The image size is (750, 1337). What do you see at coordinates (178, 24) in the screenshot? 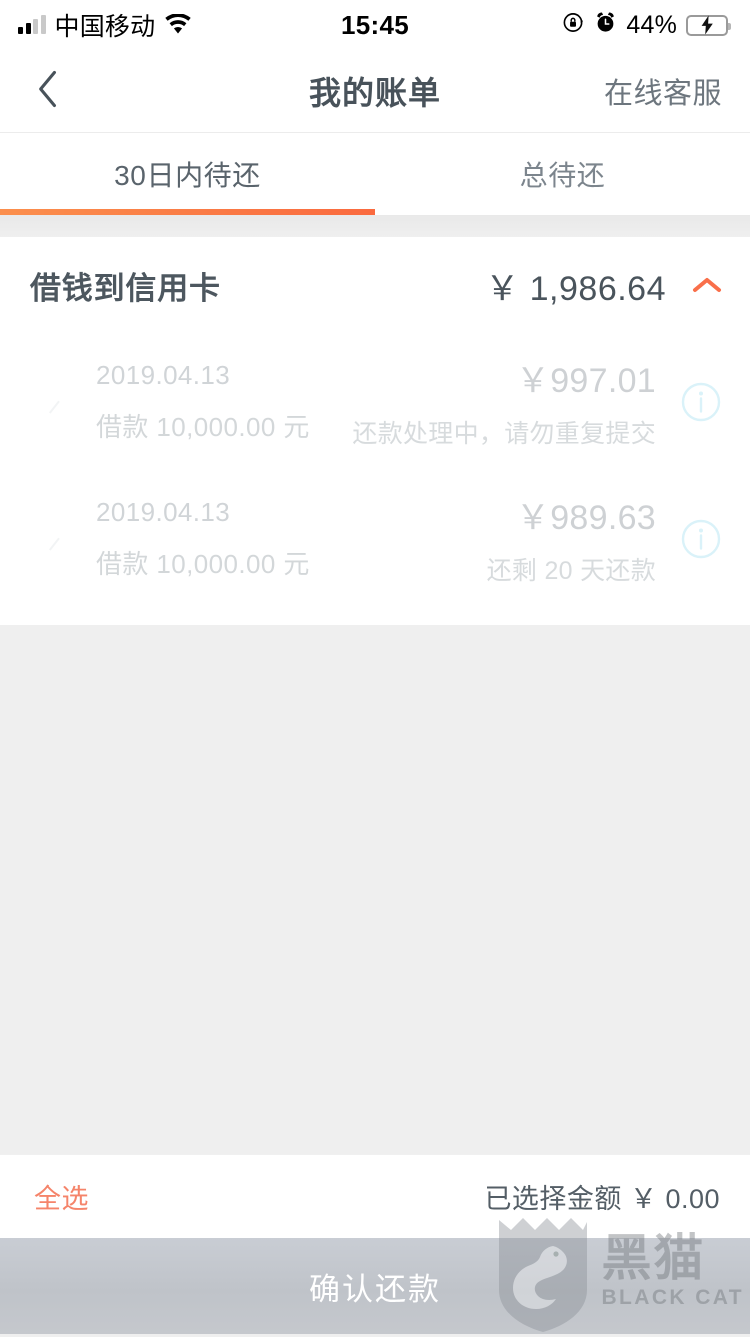
I see `wifi-icon` at bounding box center [178, 24].